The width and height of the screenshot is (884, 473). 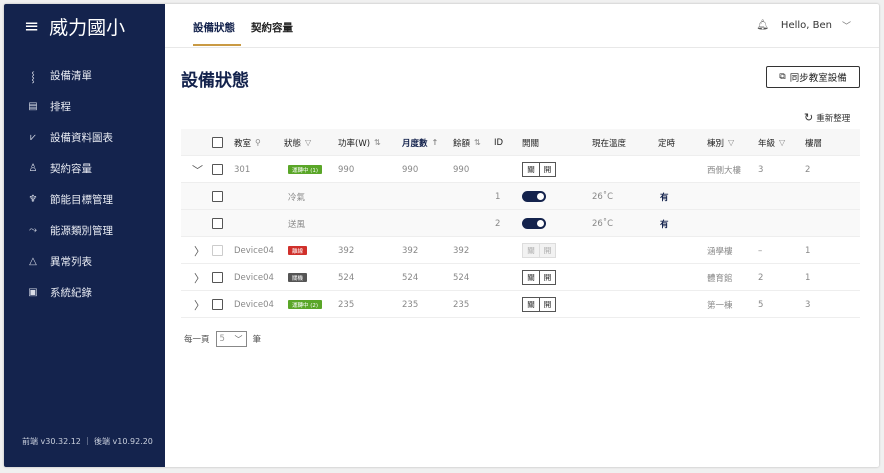 I want to click on table-row: 〉 Device04 關機 524 524 524 關開 體育館 2 1, so click(x=520, y=277).